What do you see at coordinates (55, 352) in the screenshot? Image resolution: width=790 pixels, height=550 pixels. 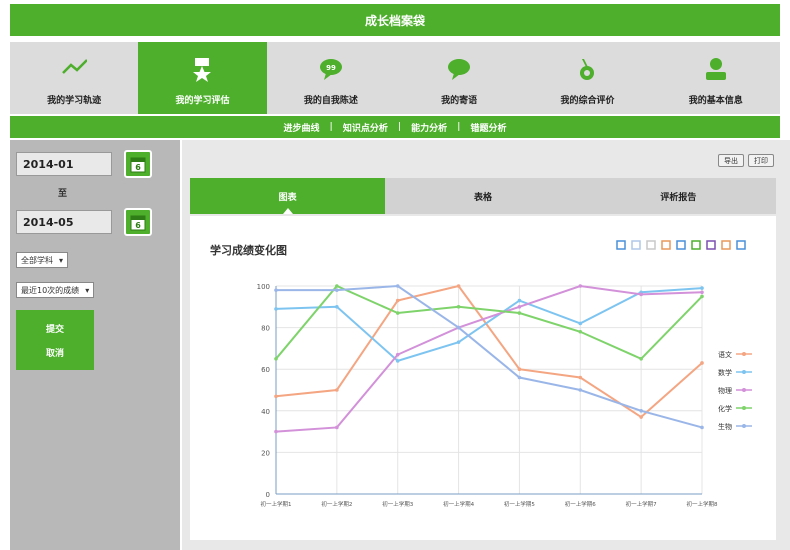 I see `cancel-button: 取消` at bounding box center [55, 352].